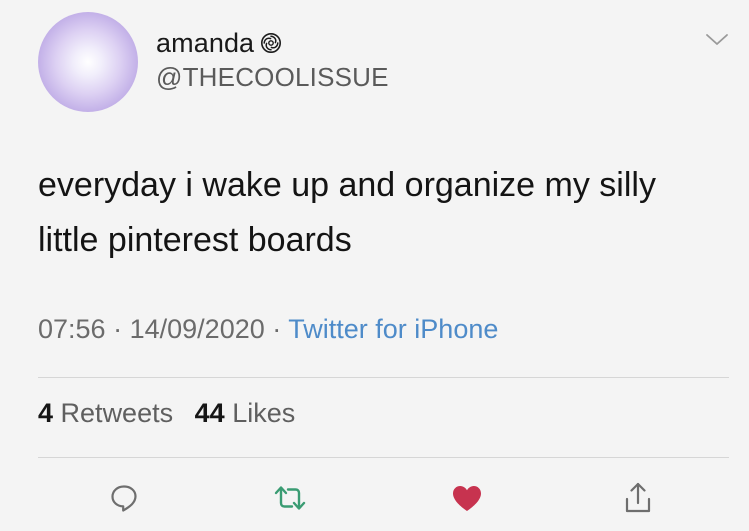 This screenshot has width=749, height=531. I want to click on avatar, so click(88, 62).